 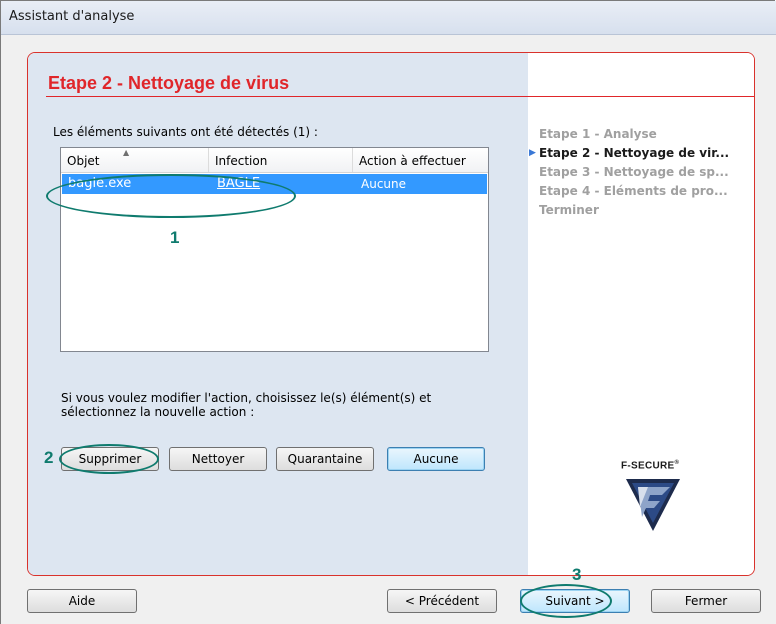 What do you see at coordinates (532, 153) in the screenshot?
I see `current-step-arrow-icon: ▶` at bounding box center [532, 153].